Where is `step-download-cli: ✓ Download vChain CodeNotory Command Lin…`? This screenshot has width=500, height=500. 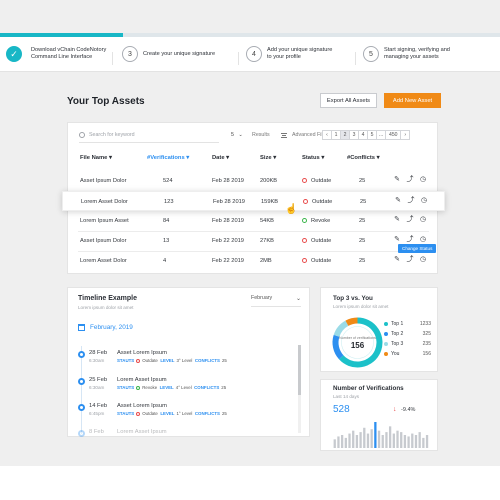
step-download-cli: ✓ Download vChain CodeNotory Command Lin… is located at coordinates (56, 54).